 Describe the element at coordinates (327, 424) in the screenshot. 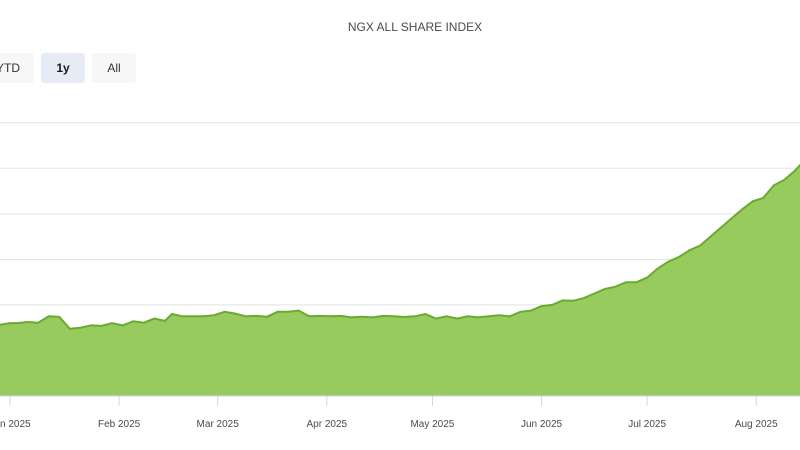

I see `x-tick-label: Apr 2025` at that location.